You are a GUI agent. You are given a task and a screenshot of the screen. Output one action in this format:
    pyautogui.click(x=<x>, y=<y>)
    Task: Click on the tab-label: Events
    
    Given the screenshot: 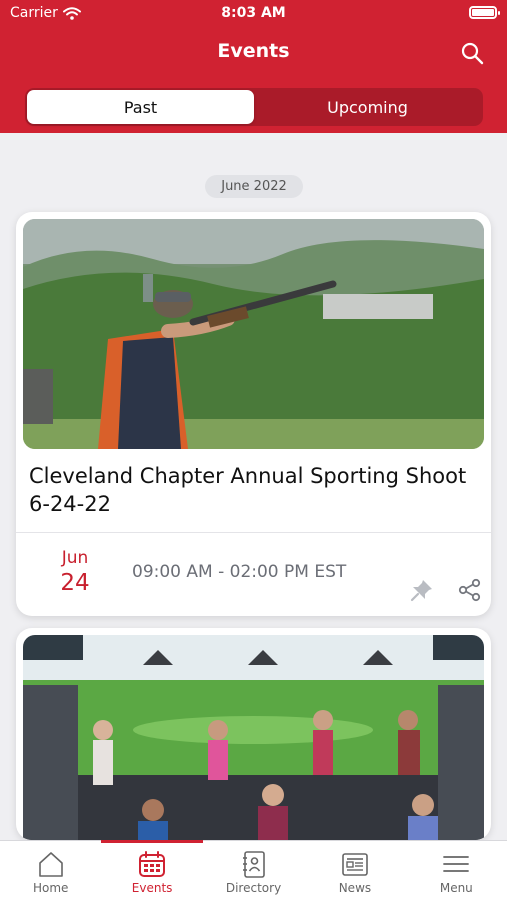 What is the action you would take?
    pyautogui.click(x=152, y=888)
    